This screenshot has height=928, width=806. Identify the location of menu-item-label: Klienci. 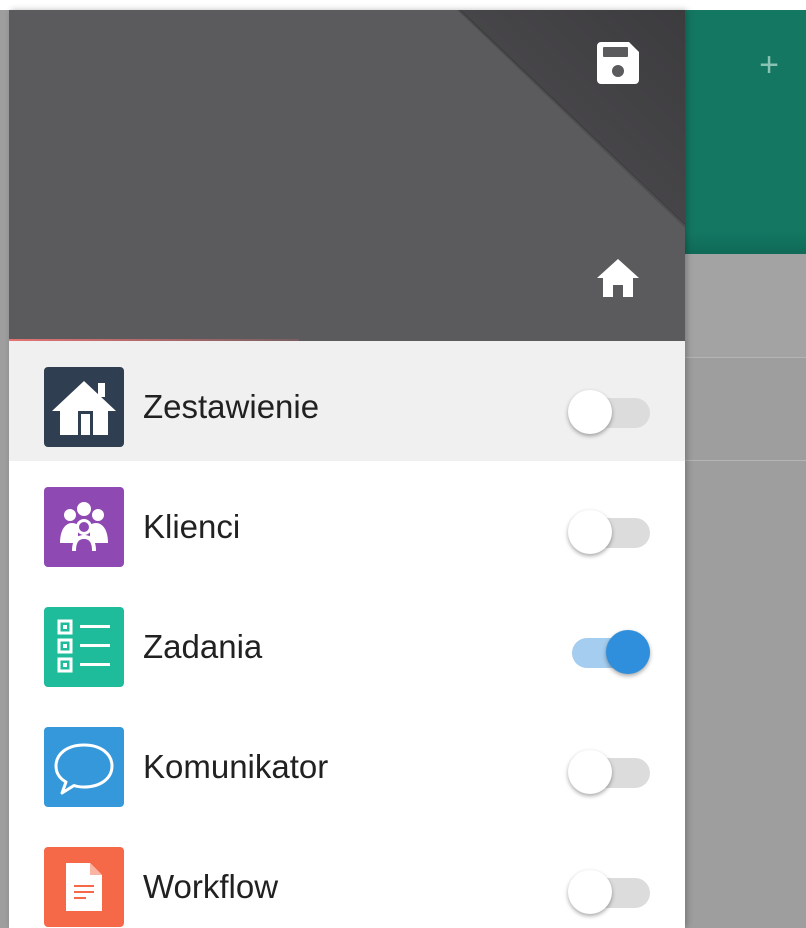
(192, 526).